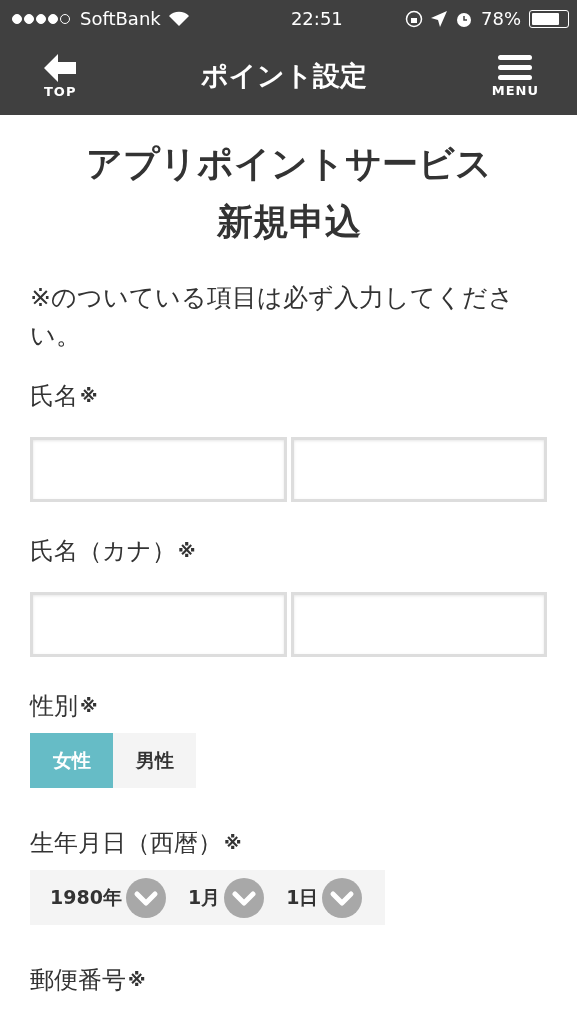 The image size is (577, 1024). Describe the element at coordinates (60, 67) in the screenshot. I see `back-arrow-icon` at that location.